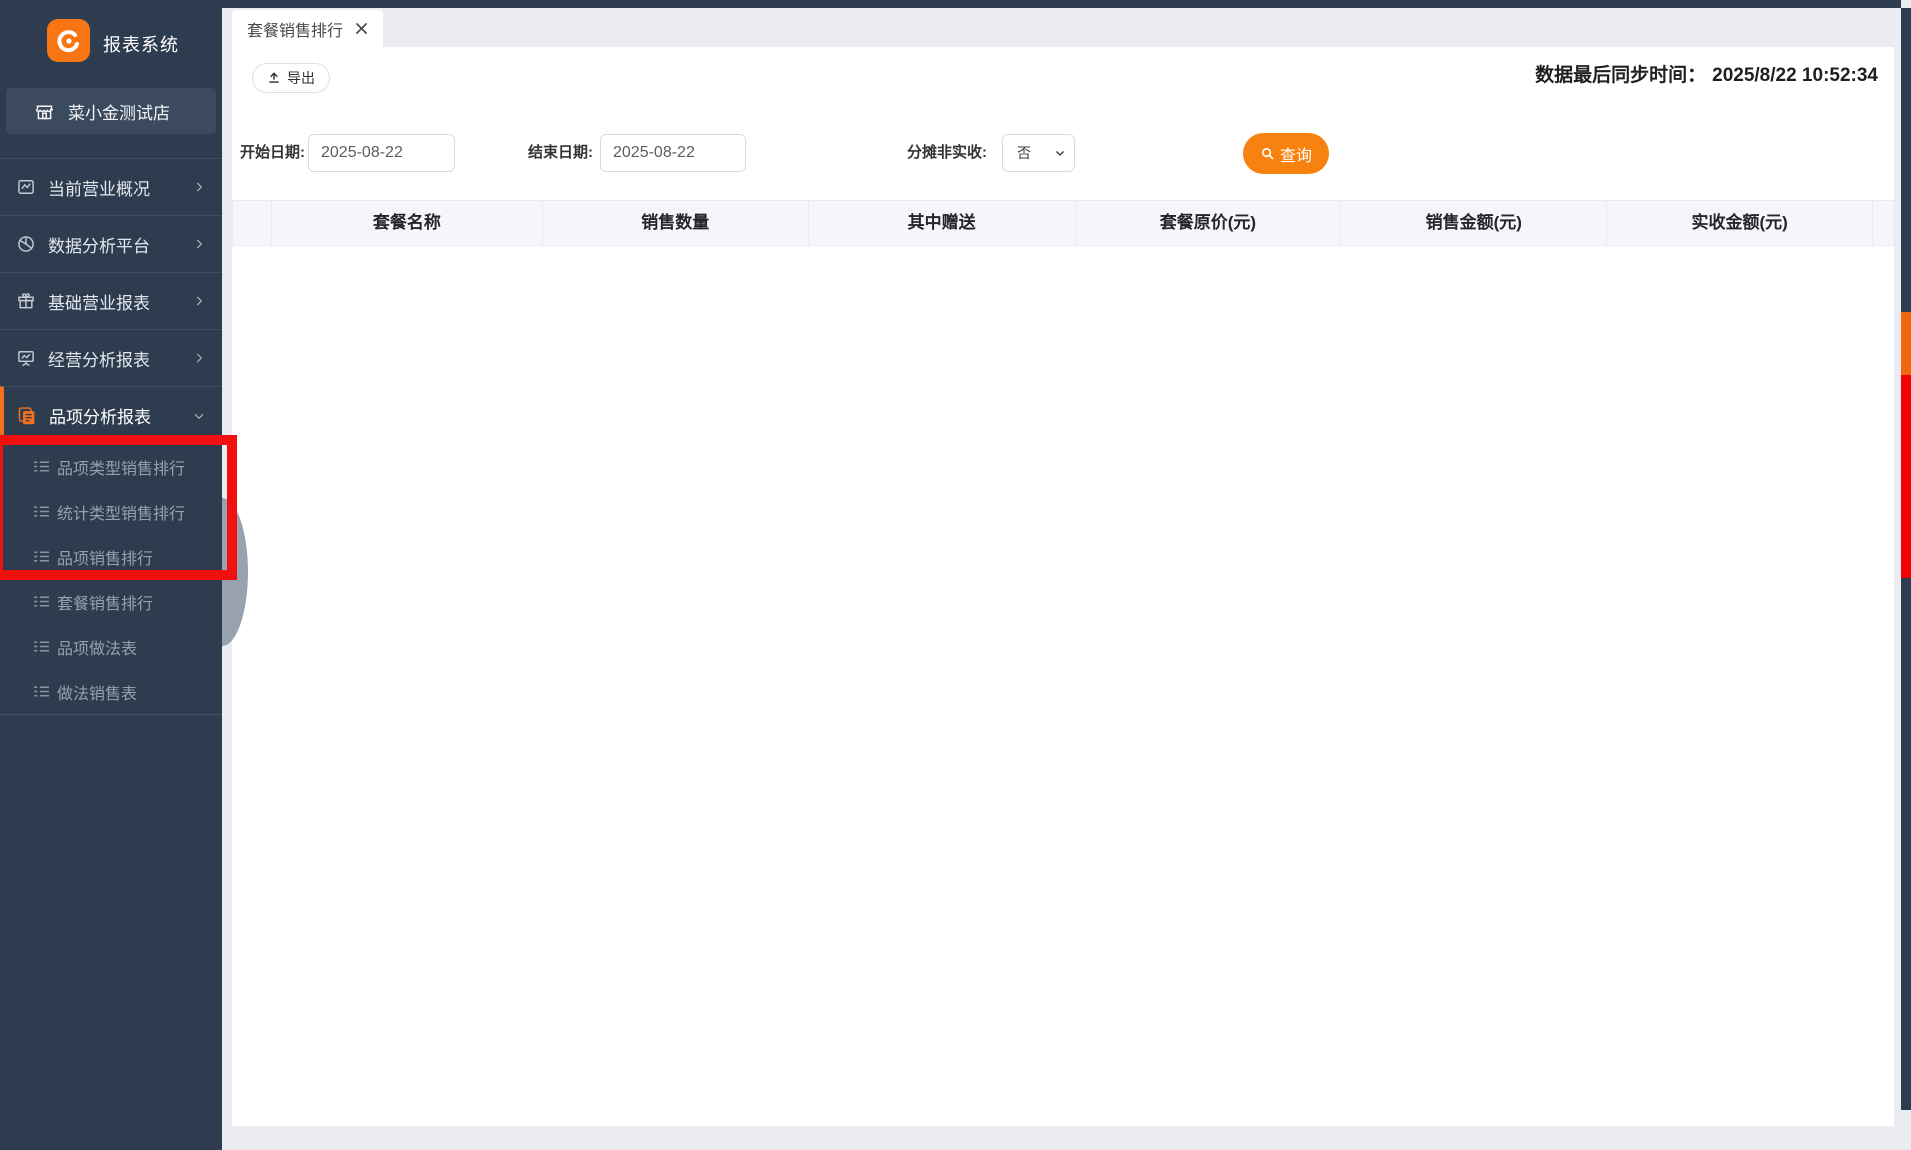 This screenshot has width=1911, height=1150. What do you see at coordinates (1066, 27) in the screenshot?
I see `tab-bar: 套餐销售排行` at bounding box center [1066, 27].